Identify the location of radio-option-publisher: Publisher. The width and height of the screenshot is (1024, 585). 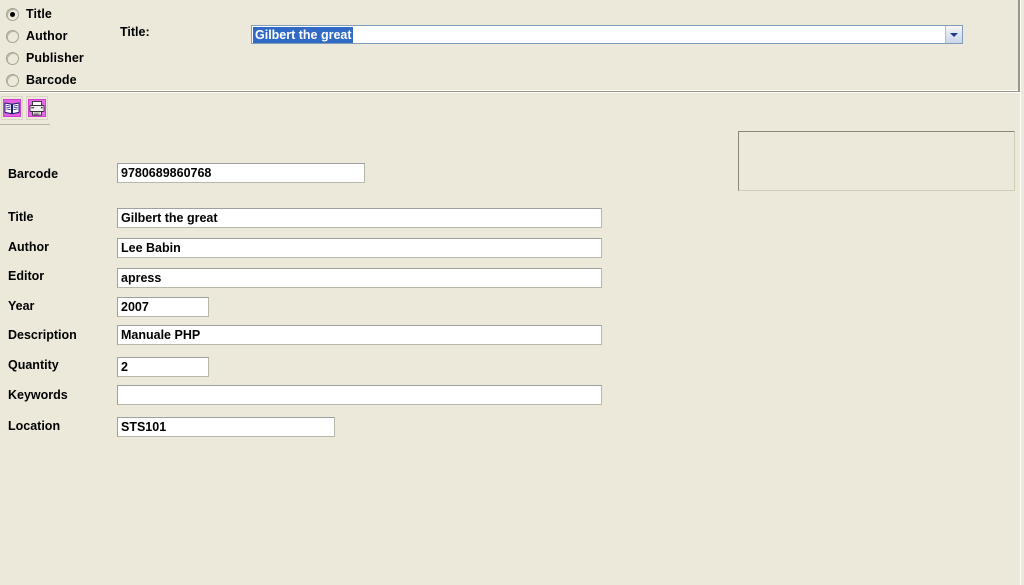
(61, 58).